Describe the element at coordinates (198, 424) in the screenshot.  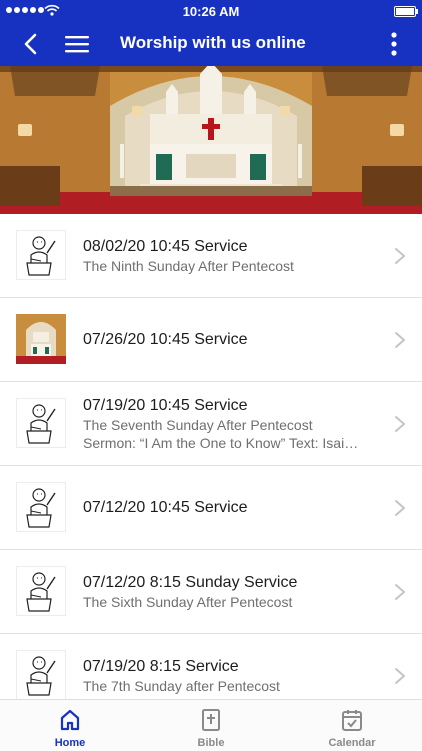
I see `service-subtitle: The Seventh Sunday After Pentecost` at that location.